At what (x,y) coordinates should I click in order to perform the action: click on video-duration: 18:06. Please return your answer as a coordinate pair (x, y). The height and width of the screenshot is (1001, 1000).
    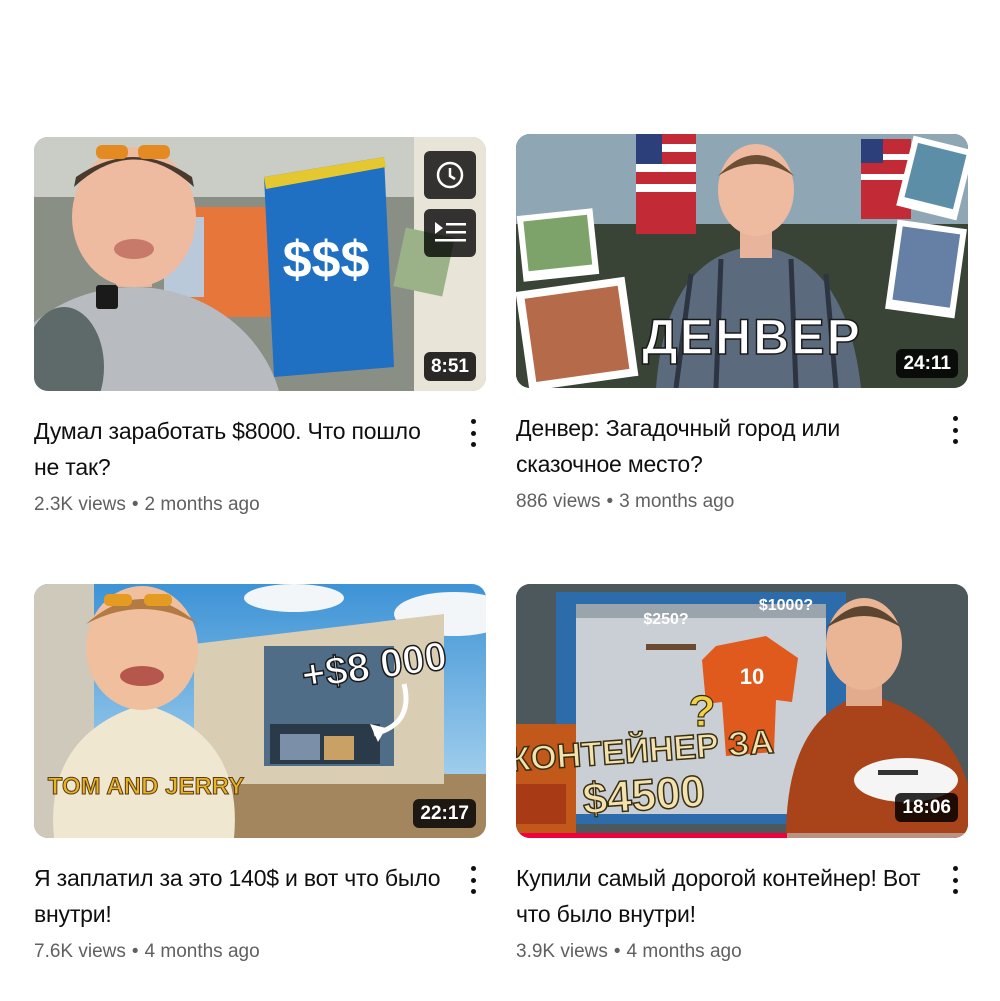
    Looking at the image, I should click on (926, 807).